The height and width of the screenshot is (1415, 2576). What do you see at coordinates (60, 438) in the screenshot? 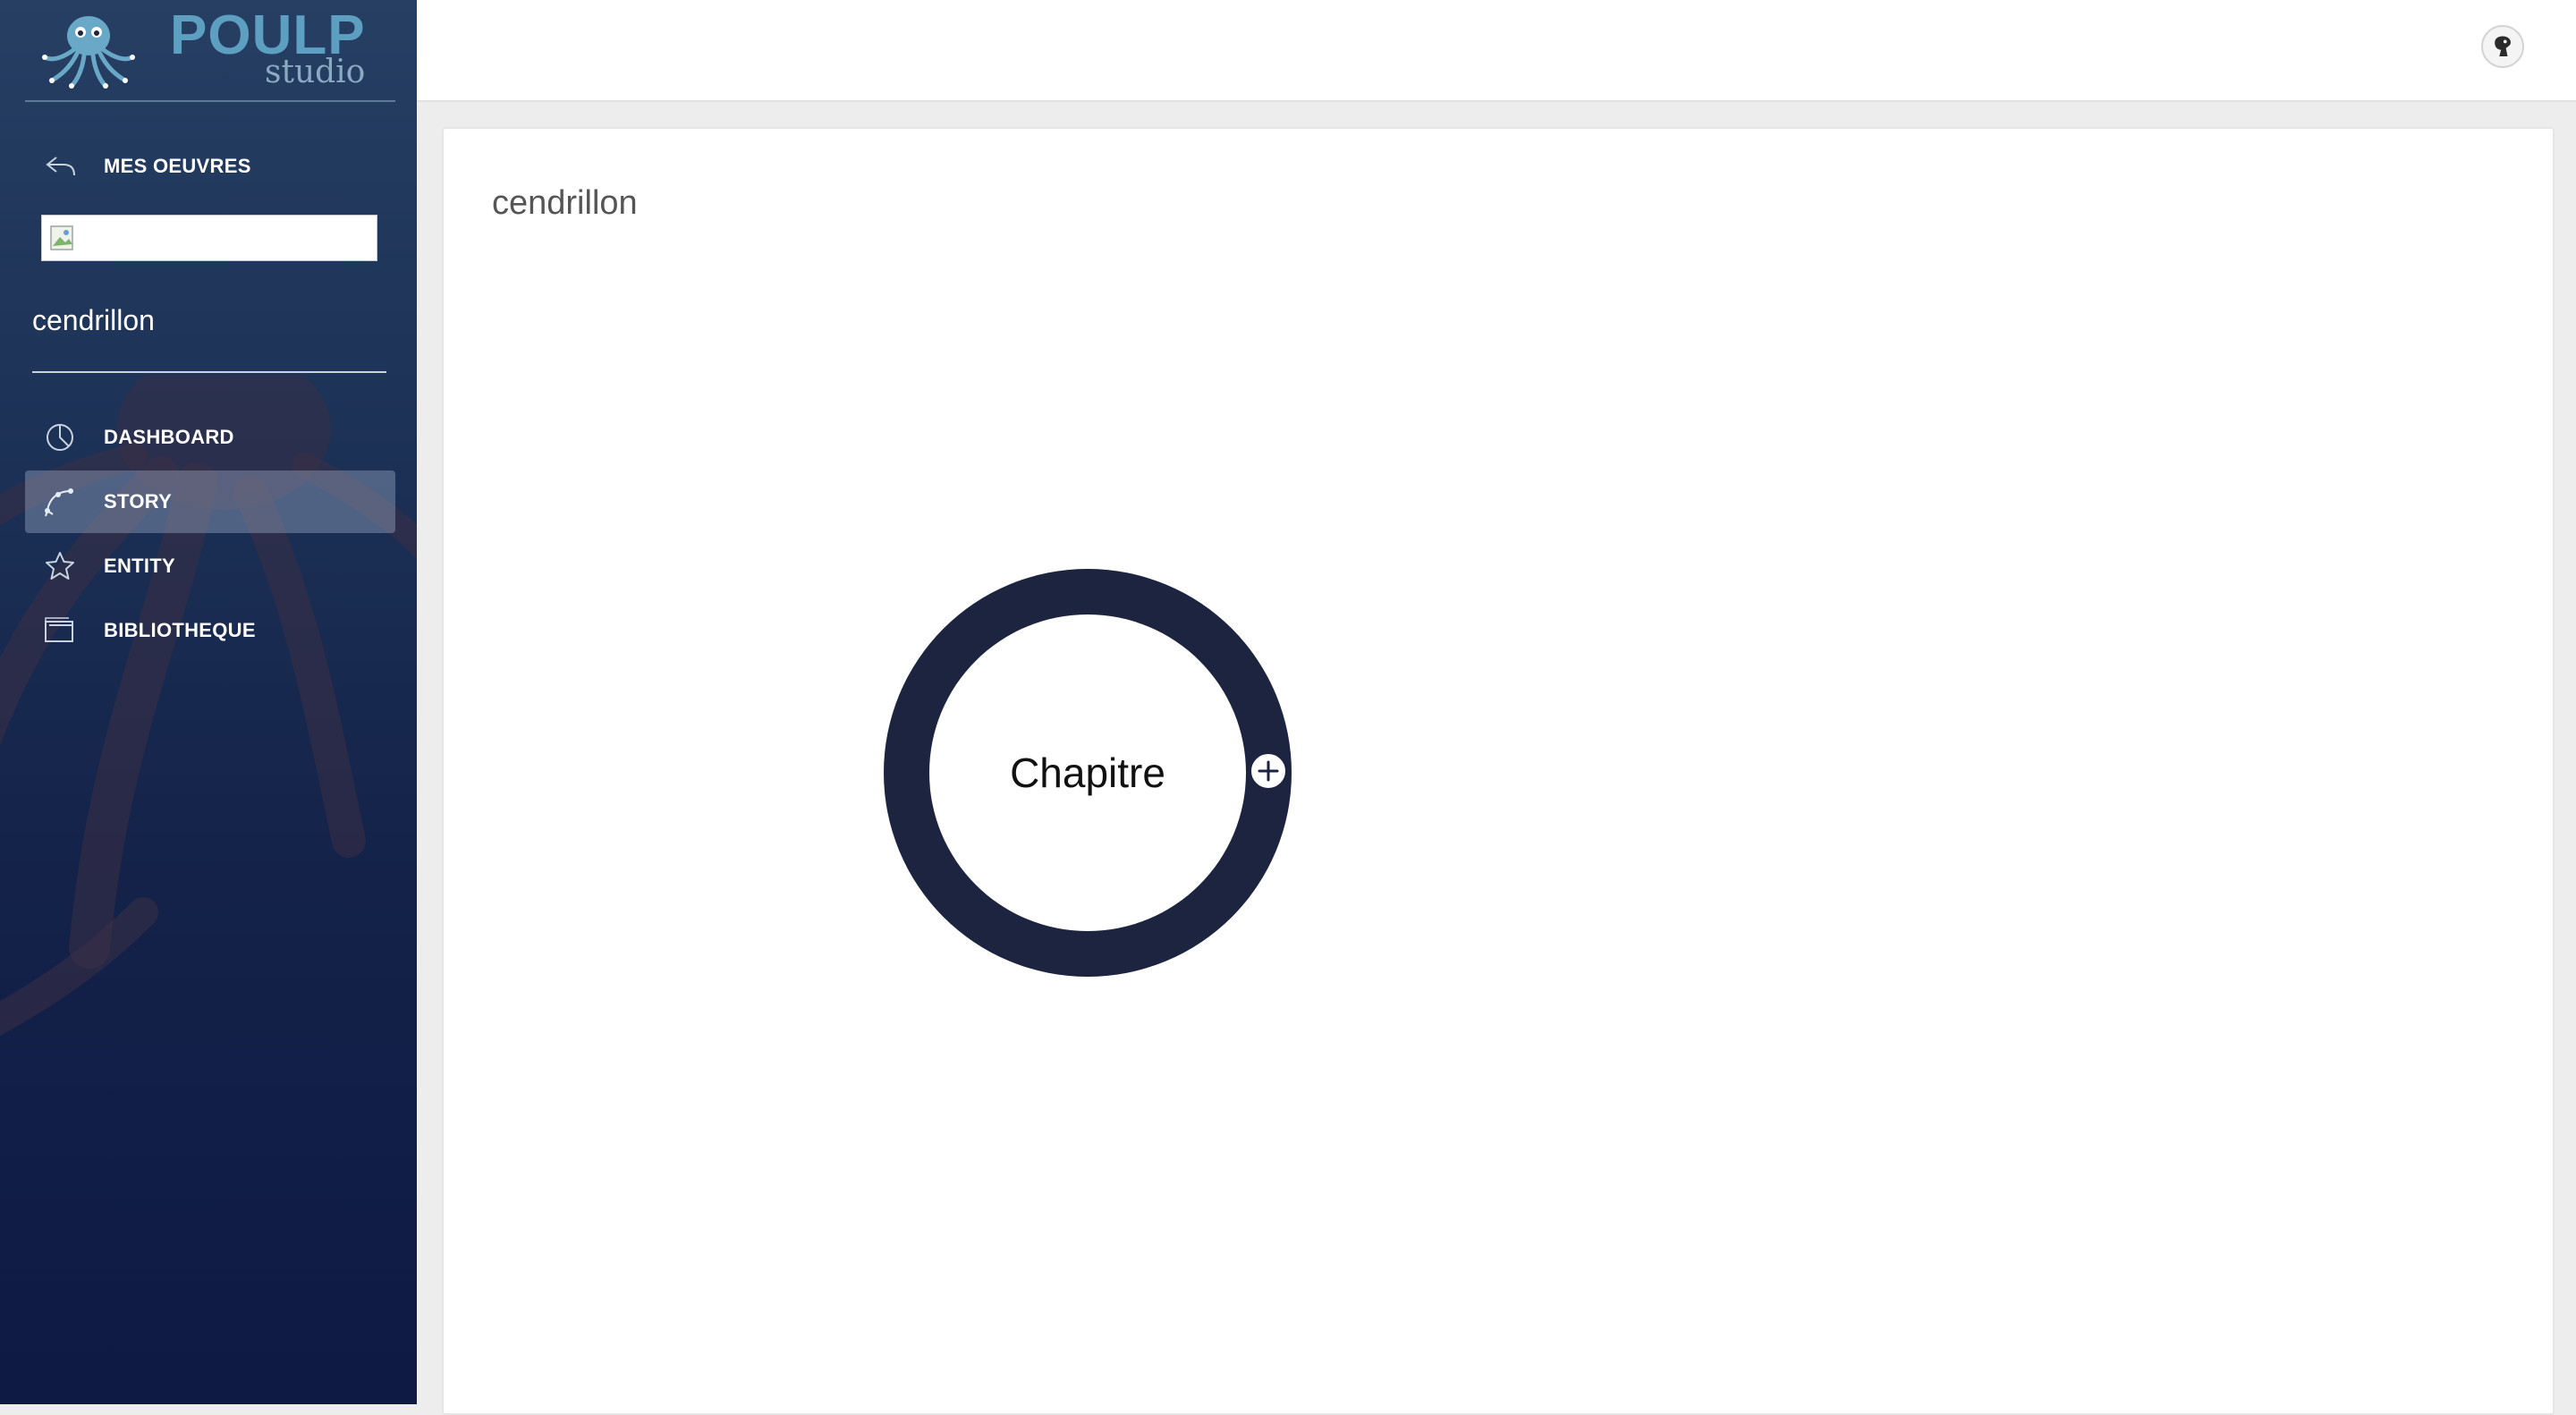
I see `pie-chart-icon` at bounding box center [60, 438].